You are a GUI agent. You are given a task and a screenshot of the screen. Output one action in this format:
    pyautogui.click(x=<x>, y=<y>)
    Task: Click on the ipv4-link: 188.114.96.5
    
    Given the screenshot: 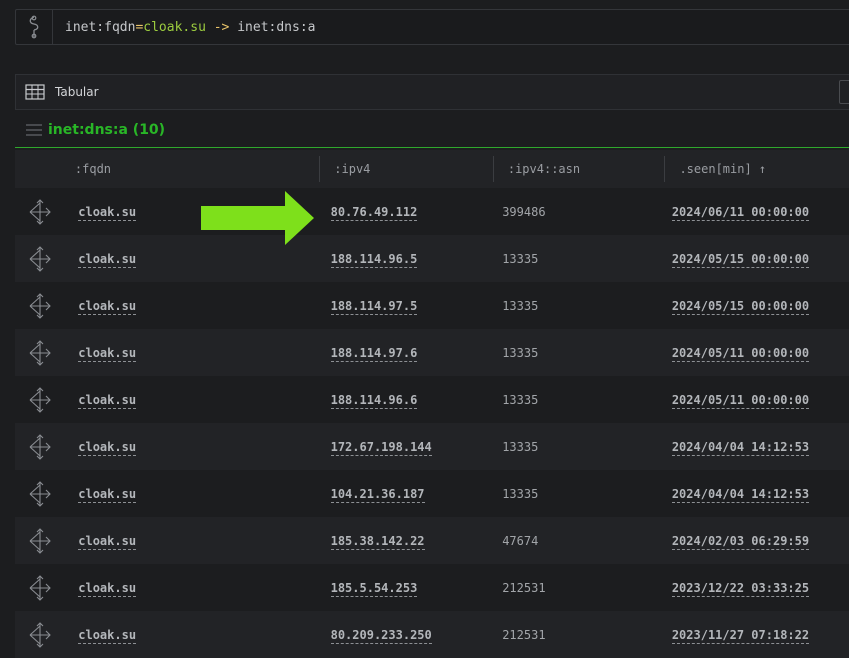 What is the action you would take?
    pyautogui.click(x=374, y=259)
    